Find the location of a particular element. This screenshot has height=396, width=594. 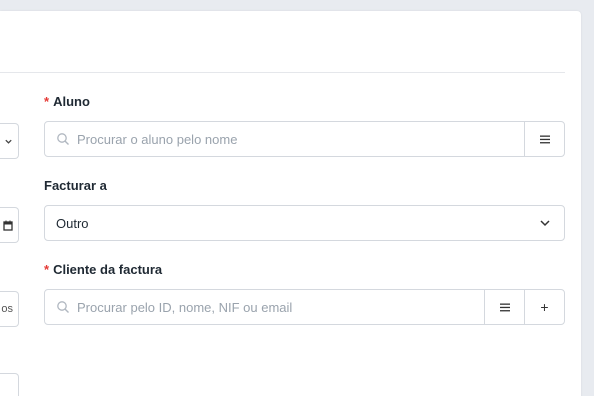

plus-icon: + is located at coordinates (544, 307).